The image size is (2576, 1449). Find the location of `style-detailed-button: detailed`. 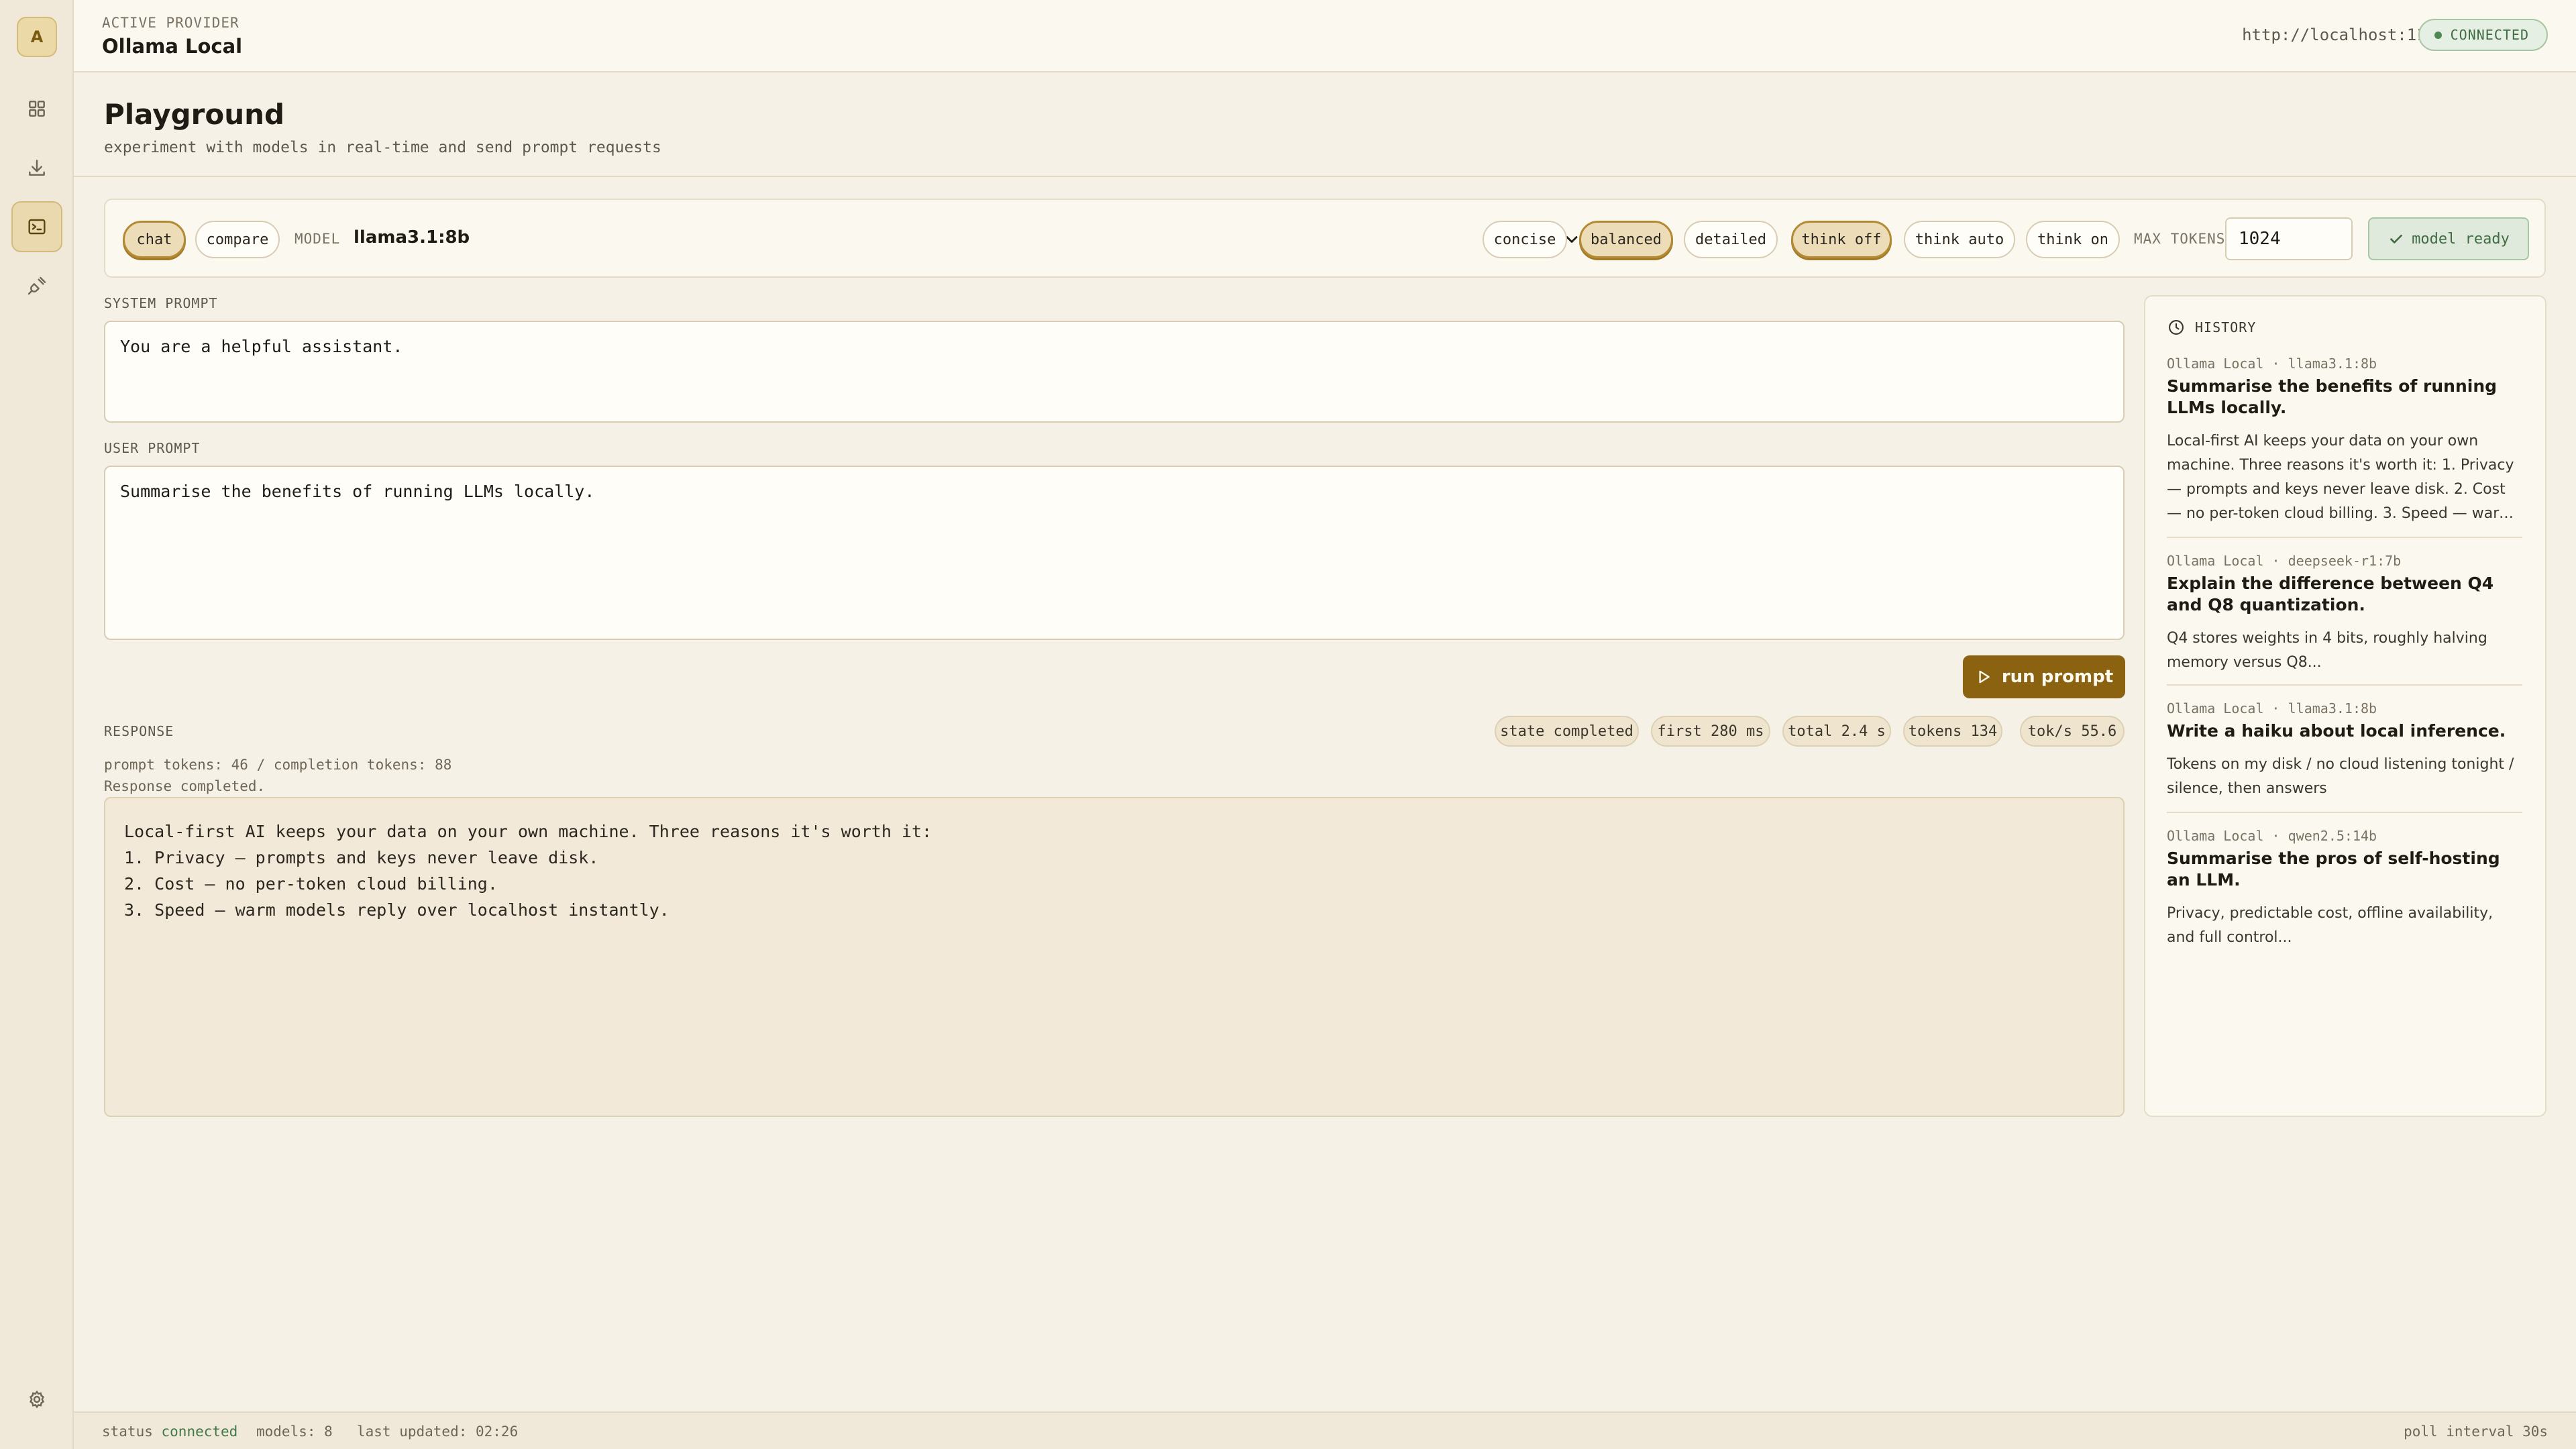

style-detailed-button: detailed is located at coordinates (1731, 239).